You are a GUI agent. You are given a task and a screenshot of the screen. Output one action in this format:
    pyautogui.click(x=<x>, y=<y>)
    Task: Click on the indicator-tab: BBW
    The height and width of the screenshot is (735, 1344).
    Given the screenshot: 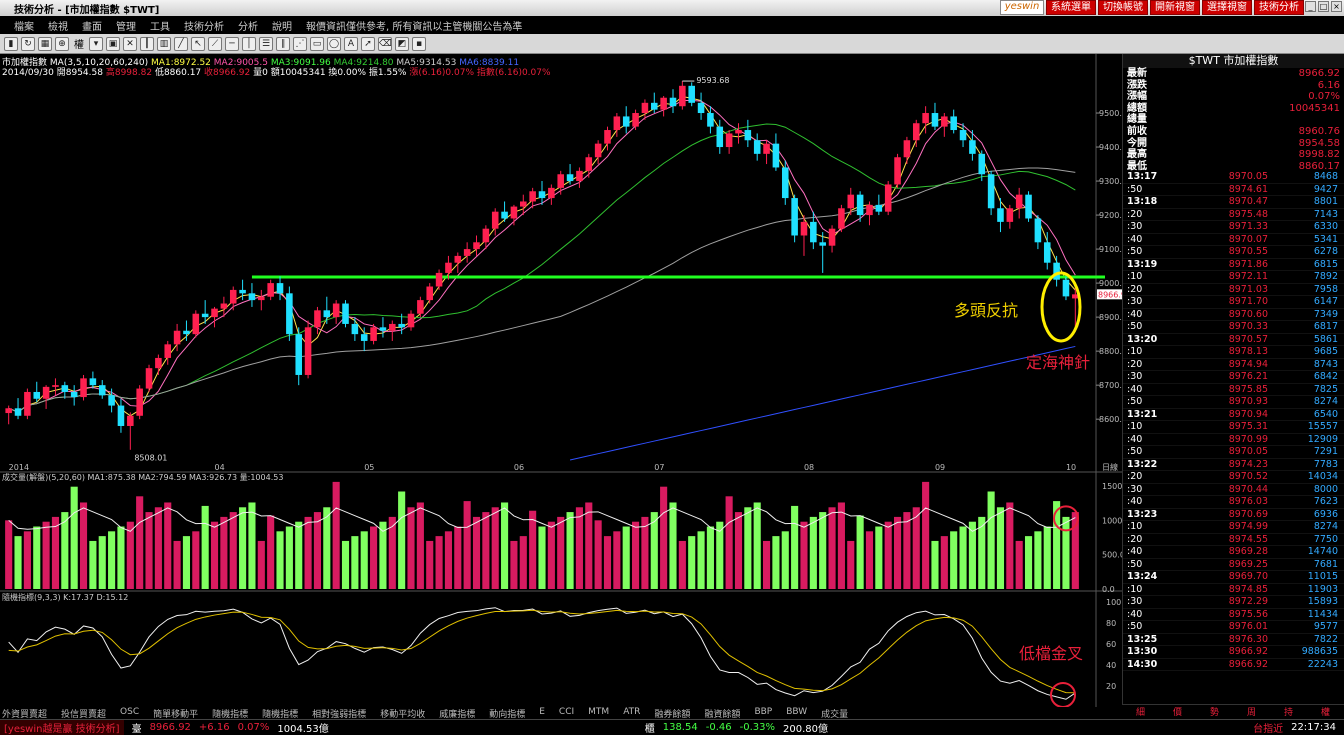 What is the action you would take?
    pyautogui.click(x=796, y=713)
    